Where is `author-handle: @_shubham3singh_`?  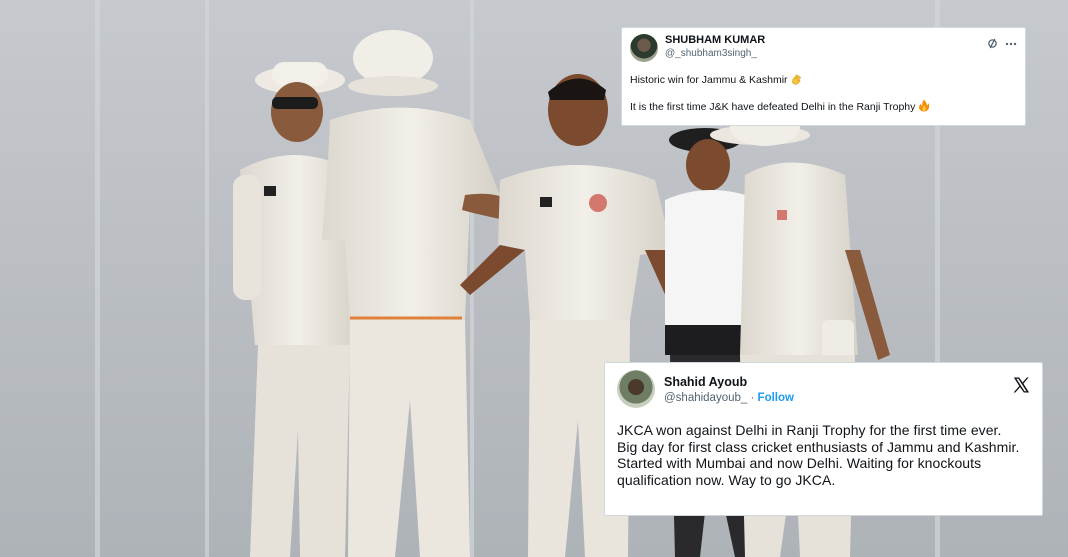
author-handle: @_shubham3singh_ is located at coordinates (715, 53).